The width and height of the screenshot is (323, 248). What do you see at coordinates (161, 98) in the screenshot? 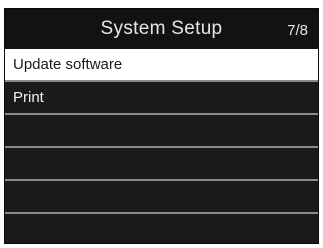
I see `menu-item-print: Print` at bounding box center [161, 98].